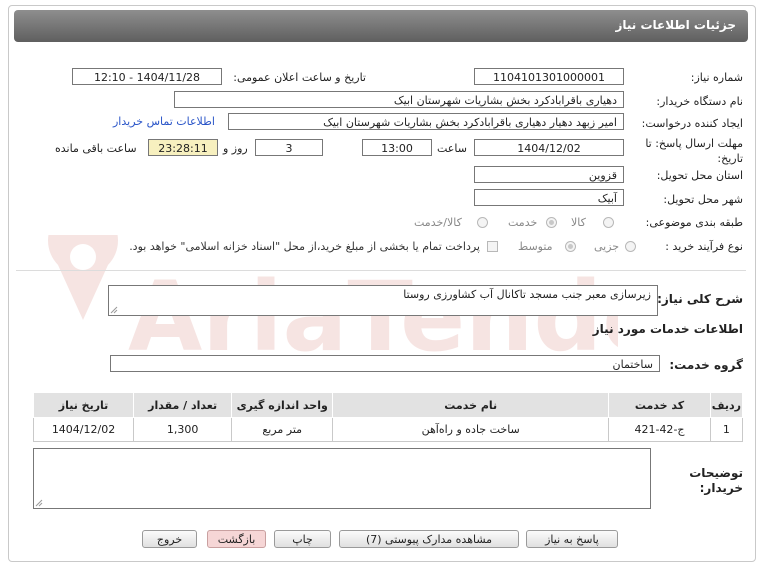 This screenshot has height=566, width=761. Describe the element at coordinates (235, 148) in the screenshot. I see `remaining-days-label: روز و` at that location.